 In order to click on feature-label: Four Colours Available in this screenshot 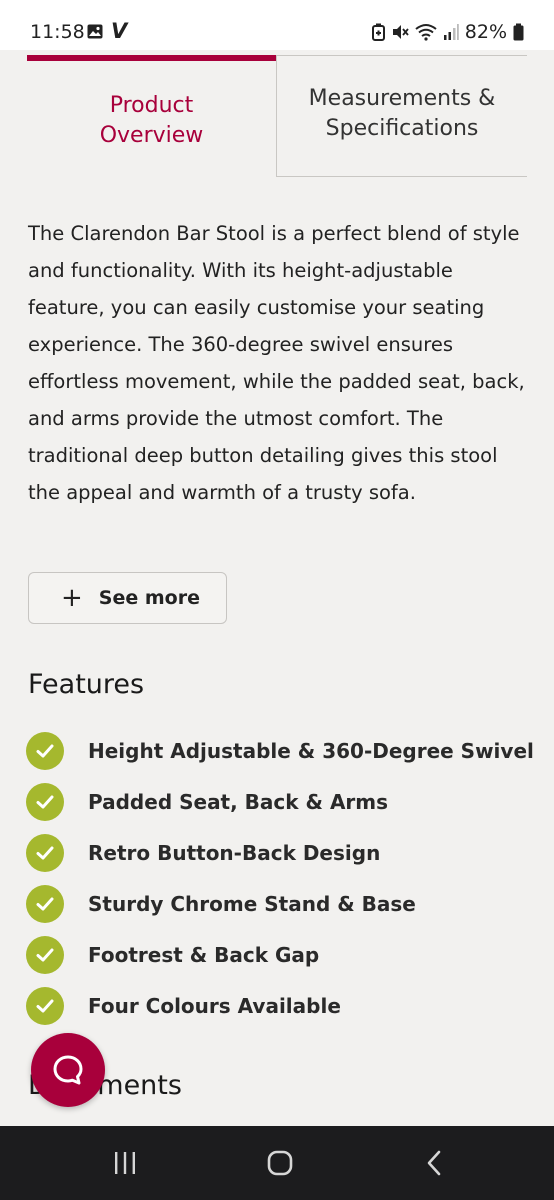, I will do `click(214, 1005)`.